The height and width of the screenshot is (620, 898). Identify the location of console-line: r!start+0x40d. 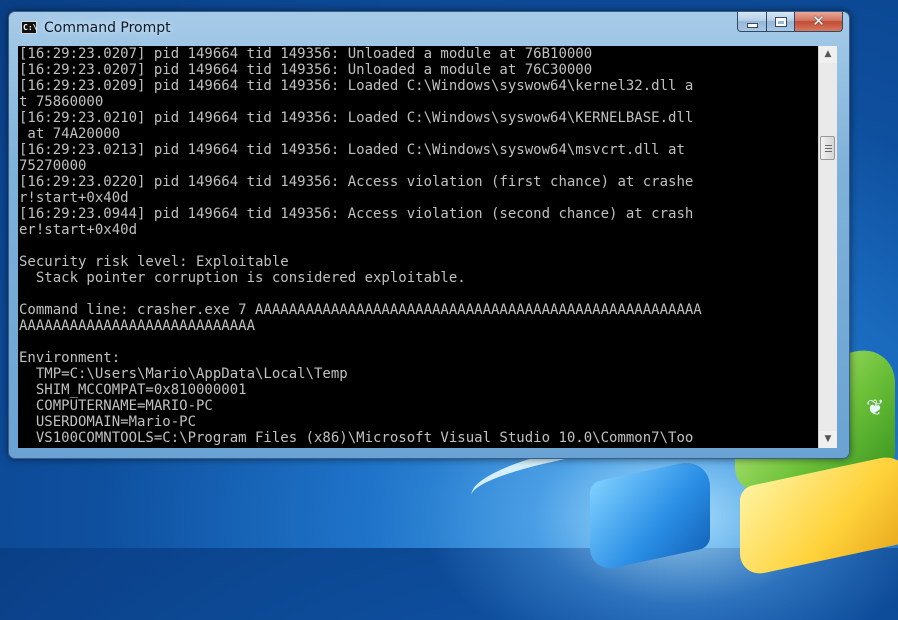
(74, 198).